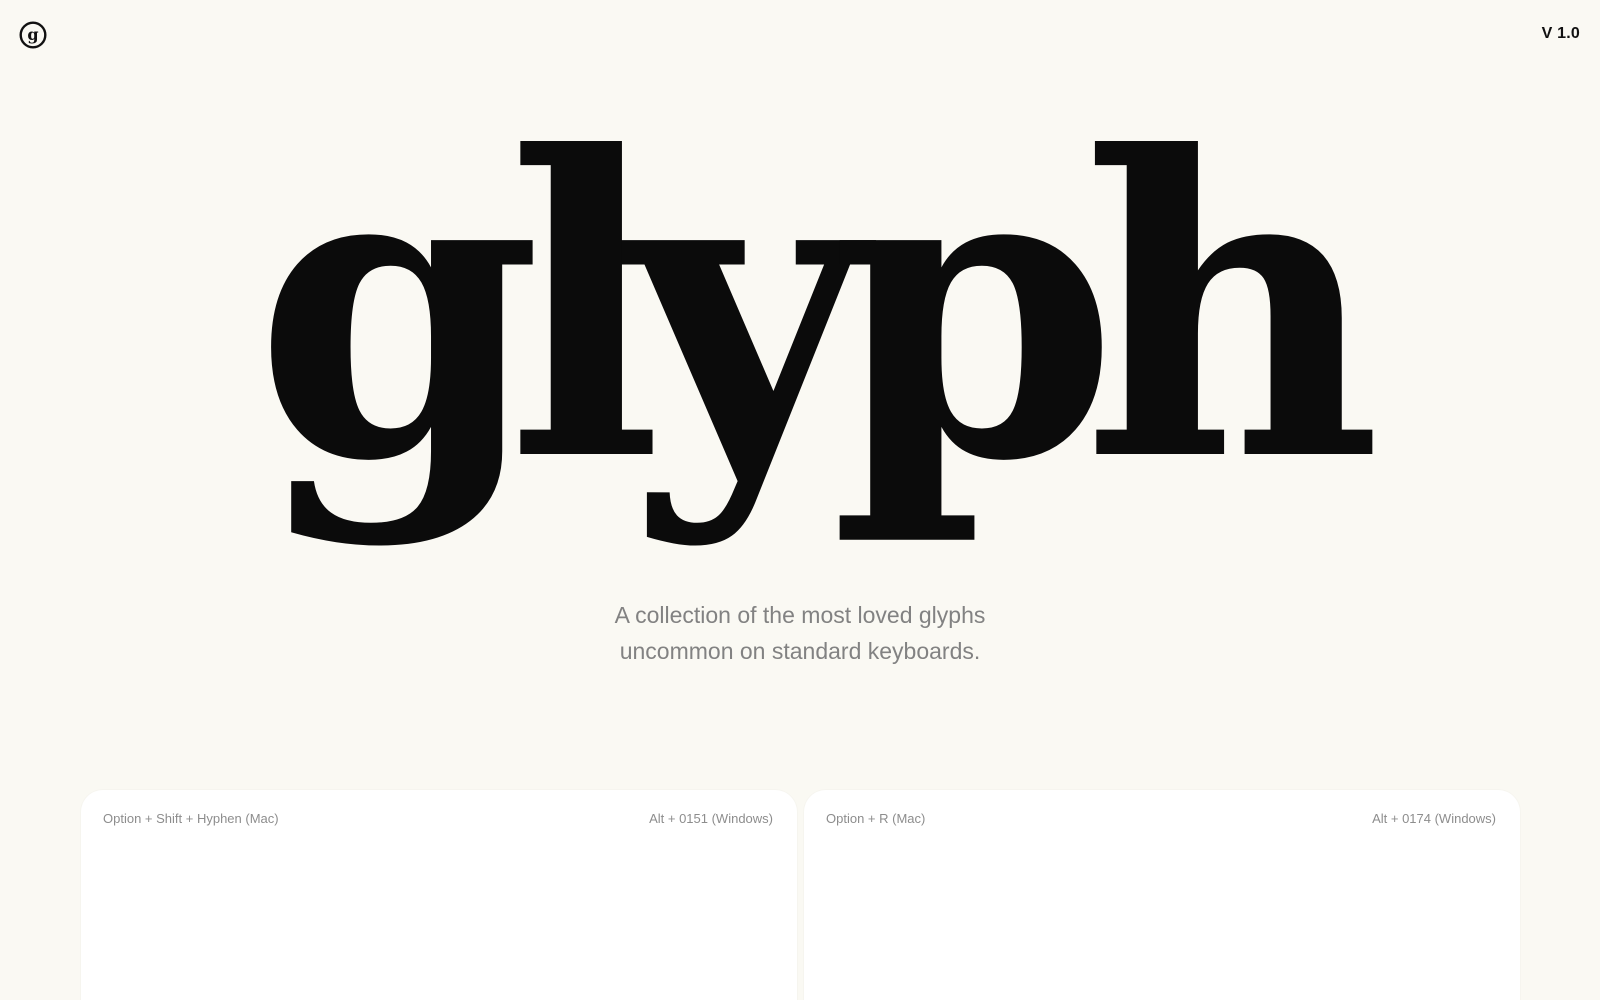 Image resolution: width=1600 pixels, height=1000 pixels. What do you see at coordinates (191, 818) in the screenshot?
I see `mac-shortcut-label: Option + Shift + Hyphen (Mac)` at bounding box center [191, 818].